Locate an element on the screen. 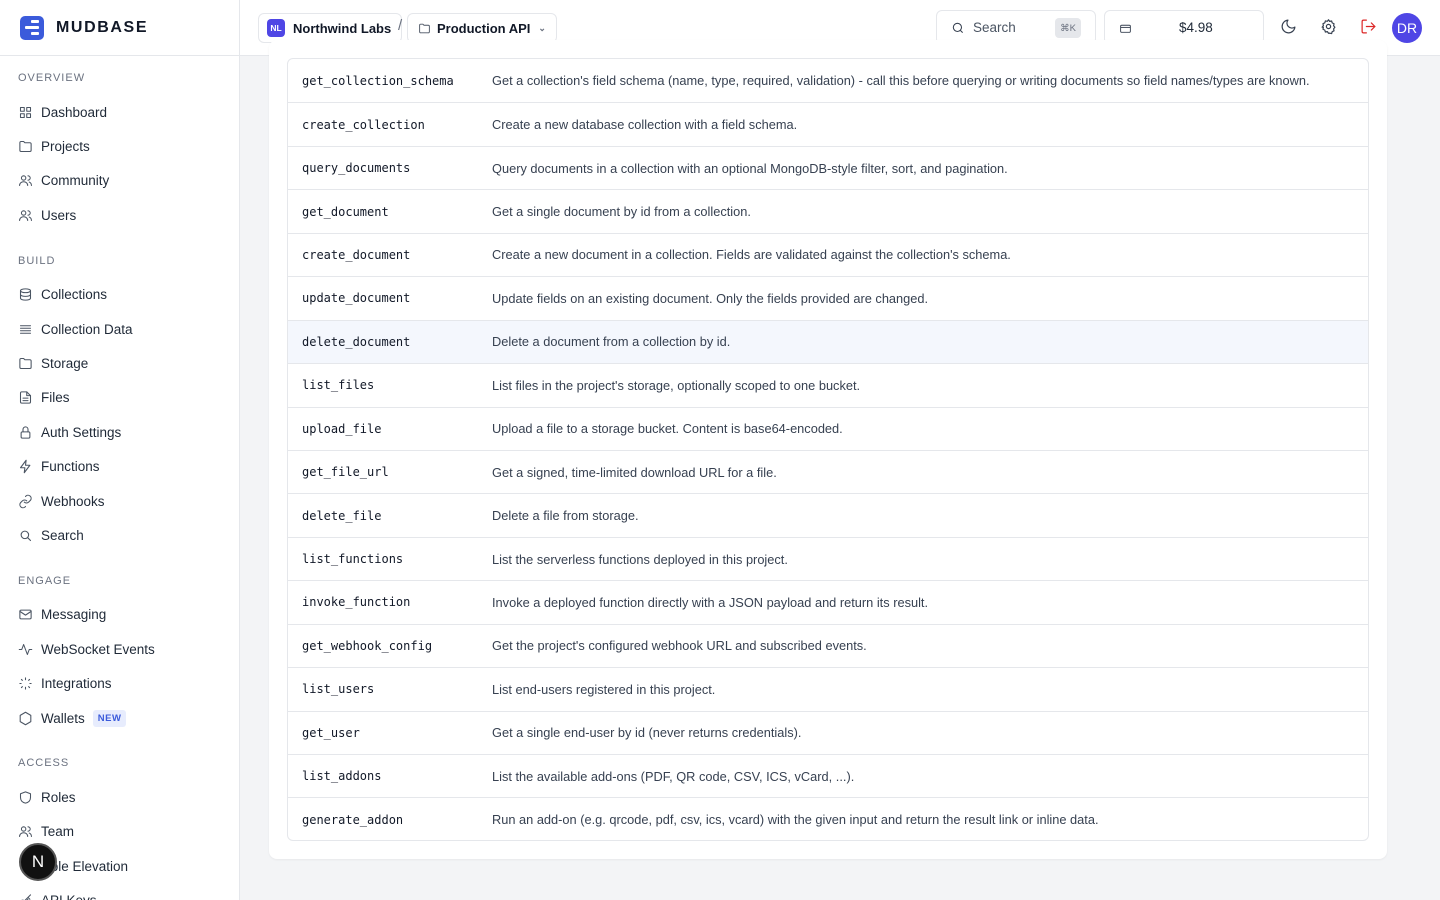 The height and width of the screenshot is (900, 1440). tool-name: get_document is located at coordinates (345, 211).